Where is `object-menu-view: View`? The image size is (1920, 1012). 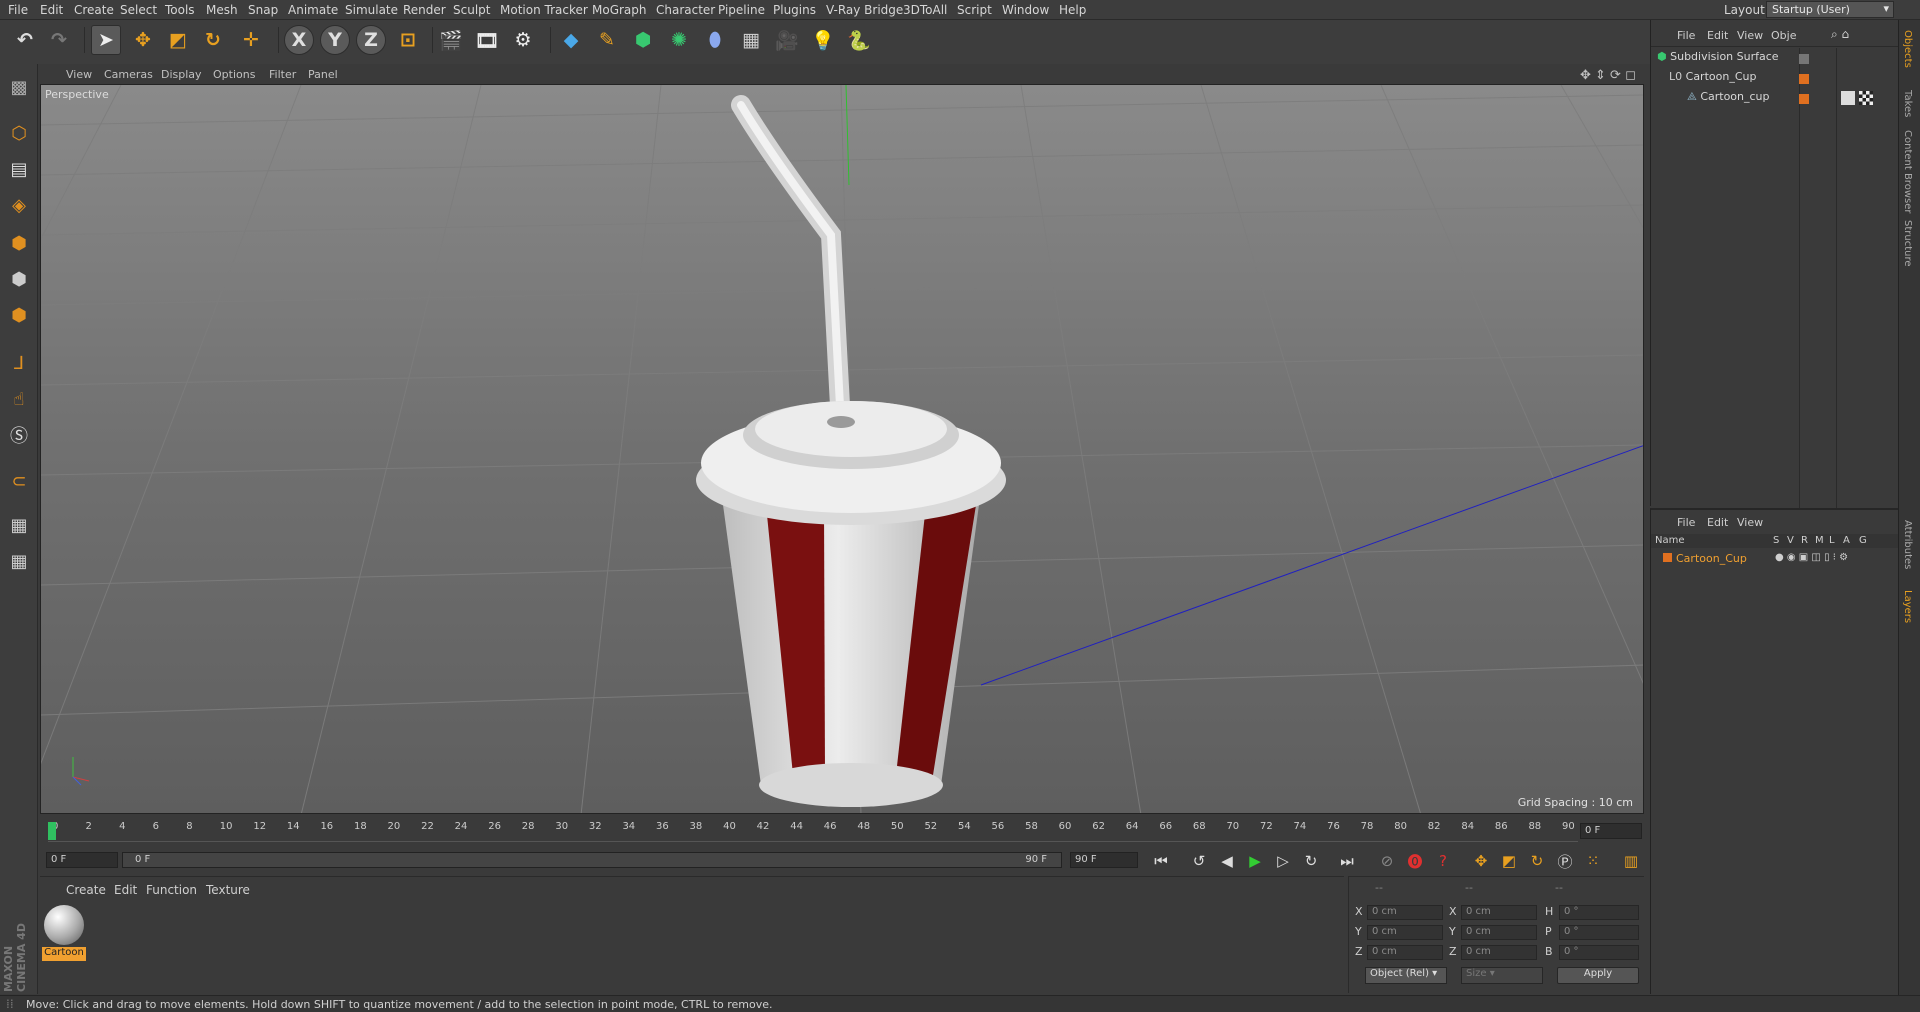 object-menu-view: View is located at coordinates (1750, 35).